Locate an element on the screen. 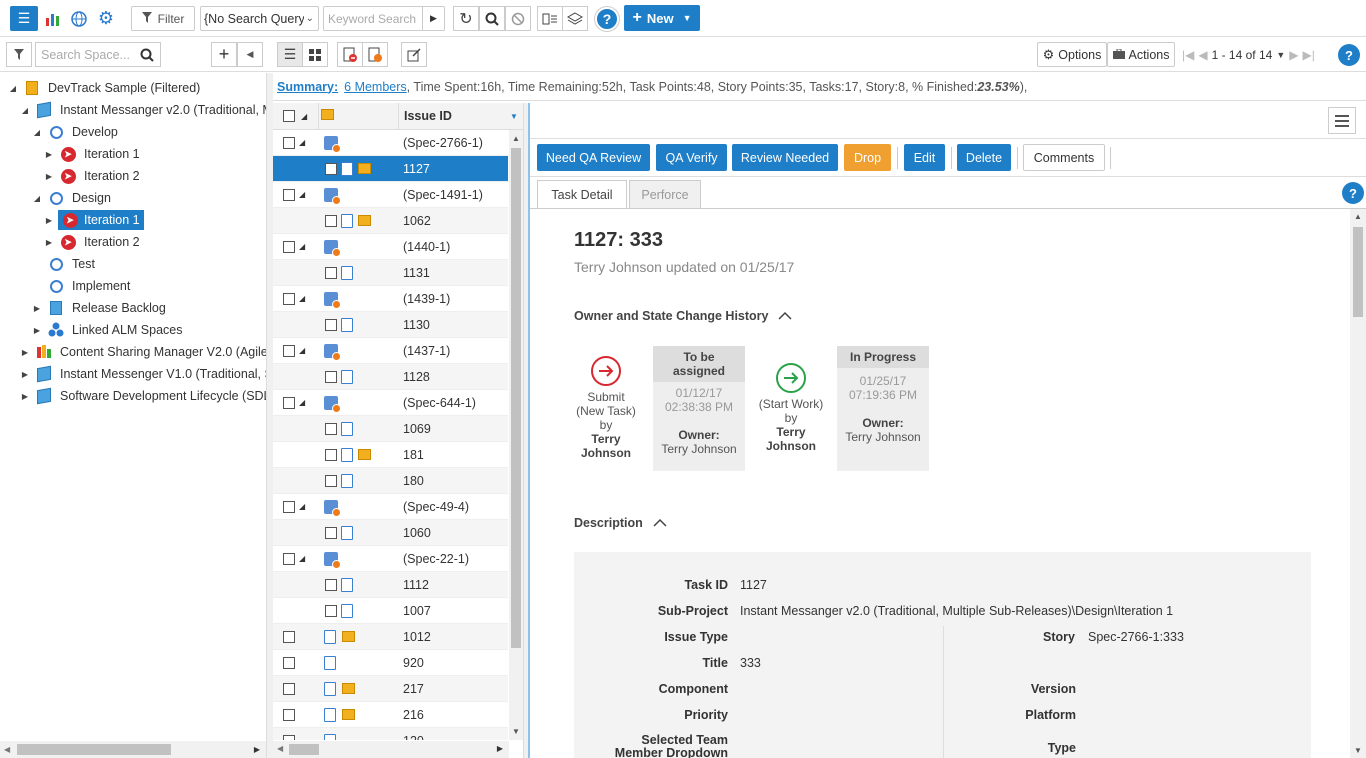 Image resolution: width=1366 pixels, height=758 pixels. table-row: 216 is located at coordinates (390, 715).